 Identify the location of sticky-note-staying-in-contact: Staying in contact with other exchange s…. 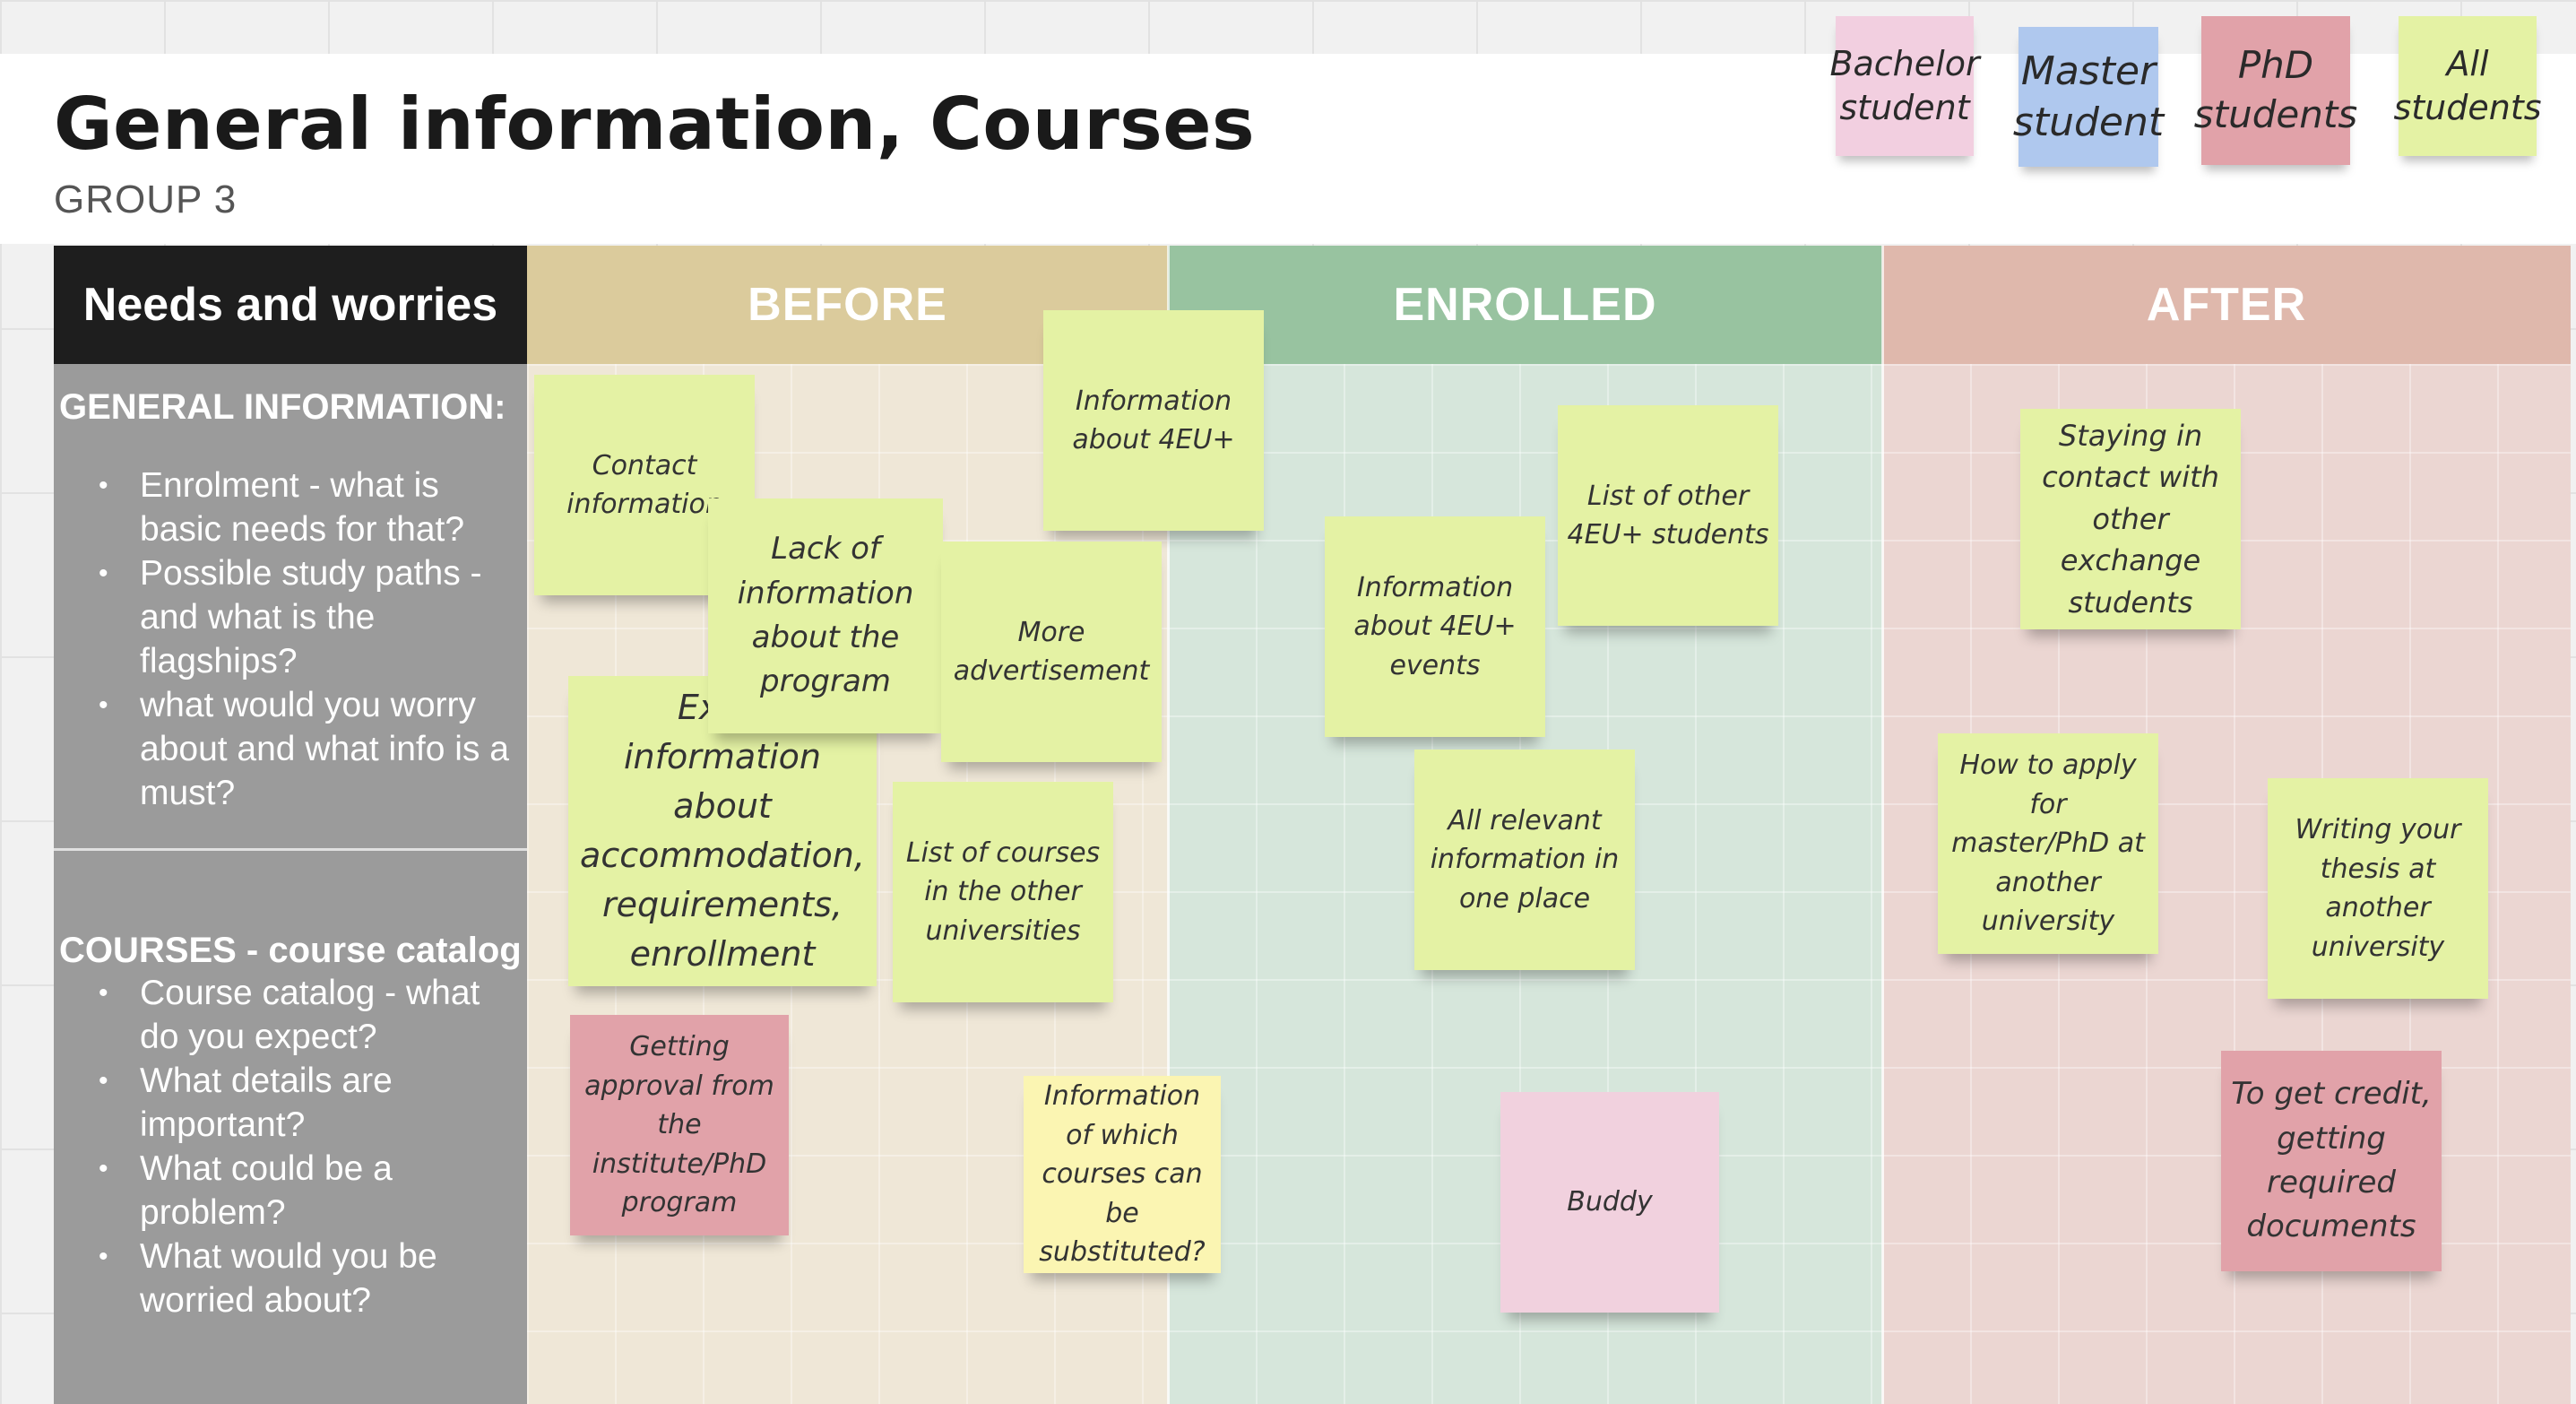
(2130, 519).